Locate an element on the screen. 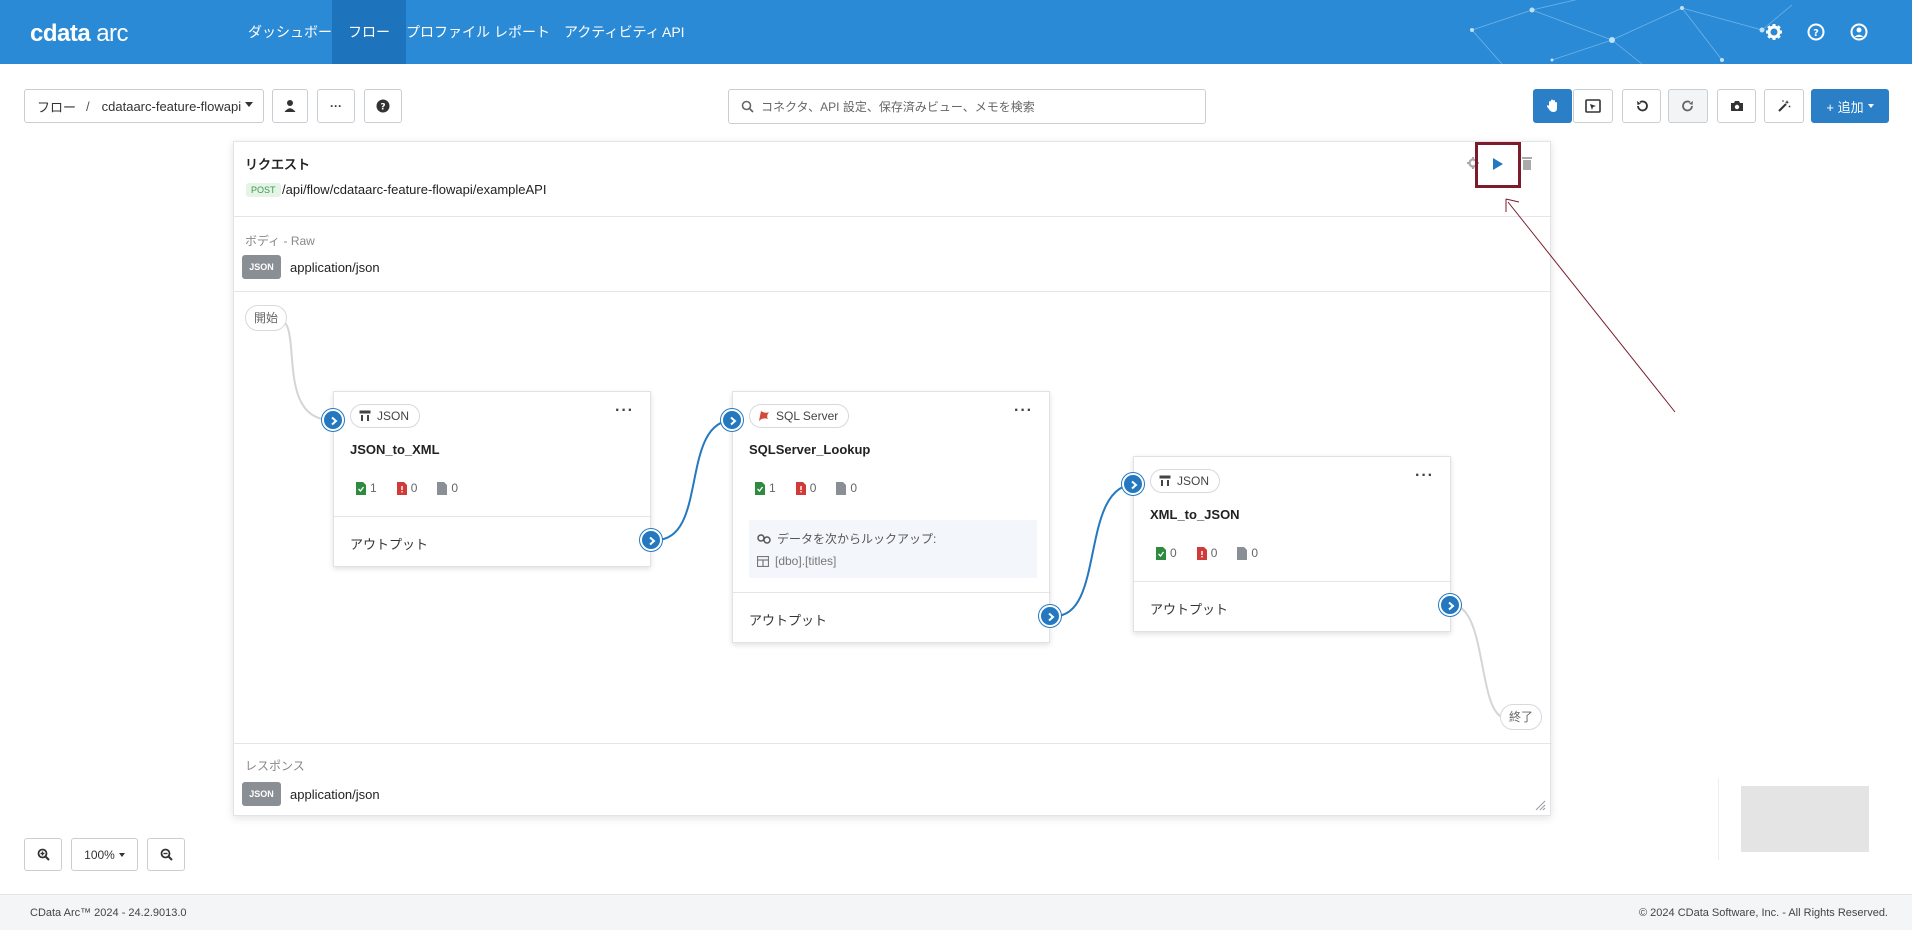  flow-minimap is located at coordinates (1813, 819).